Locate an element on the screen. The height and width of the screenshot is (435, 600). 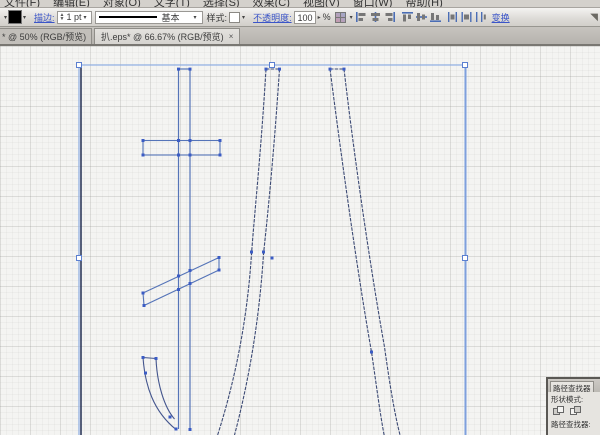
opacity-stepper-icon: ▸ is located at coordinates (319, 17).